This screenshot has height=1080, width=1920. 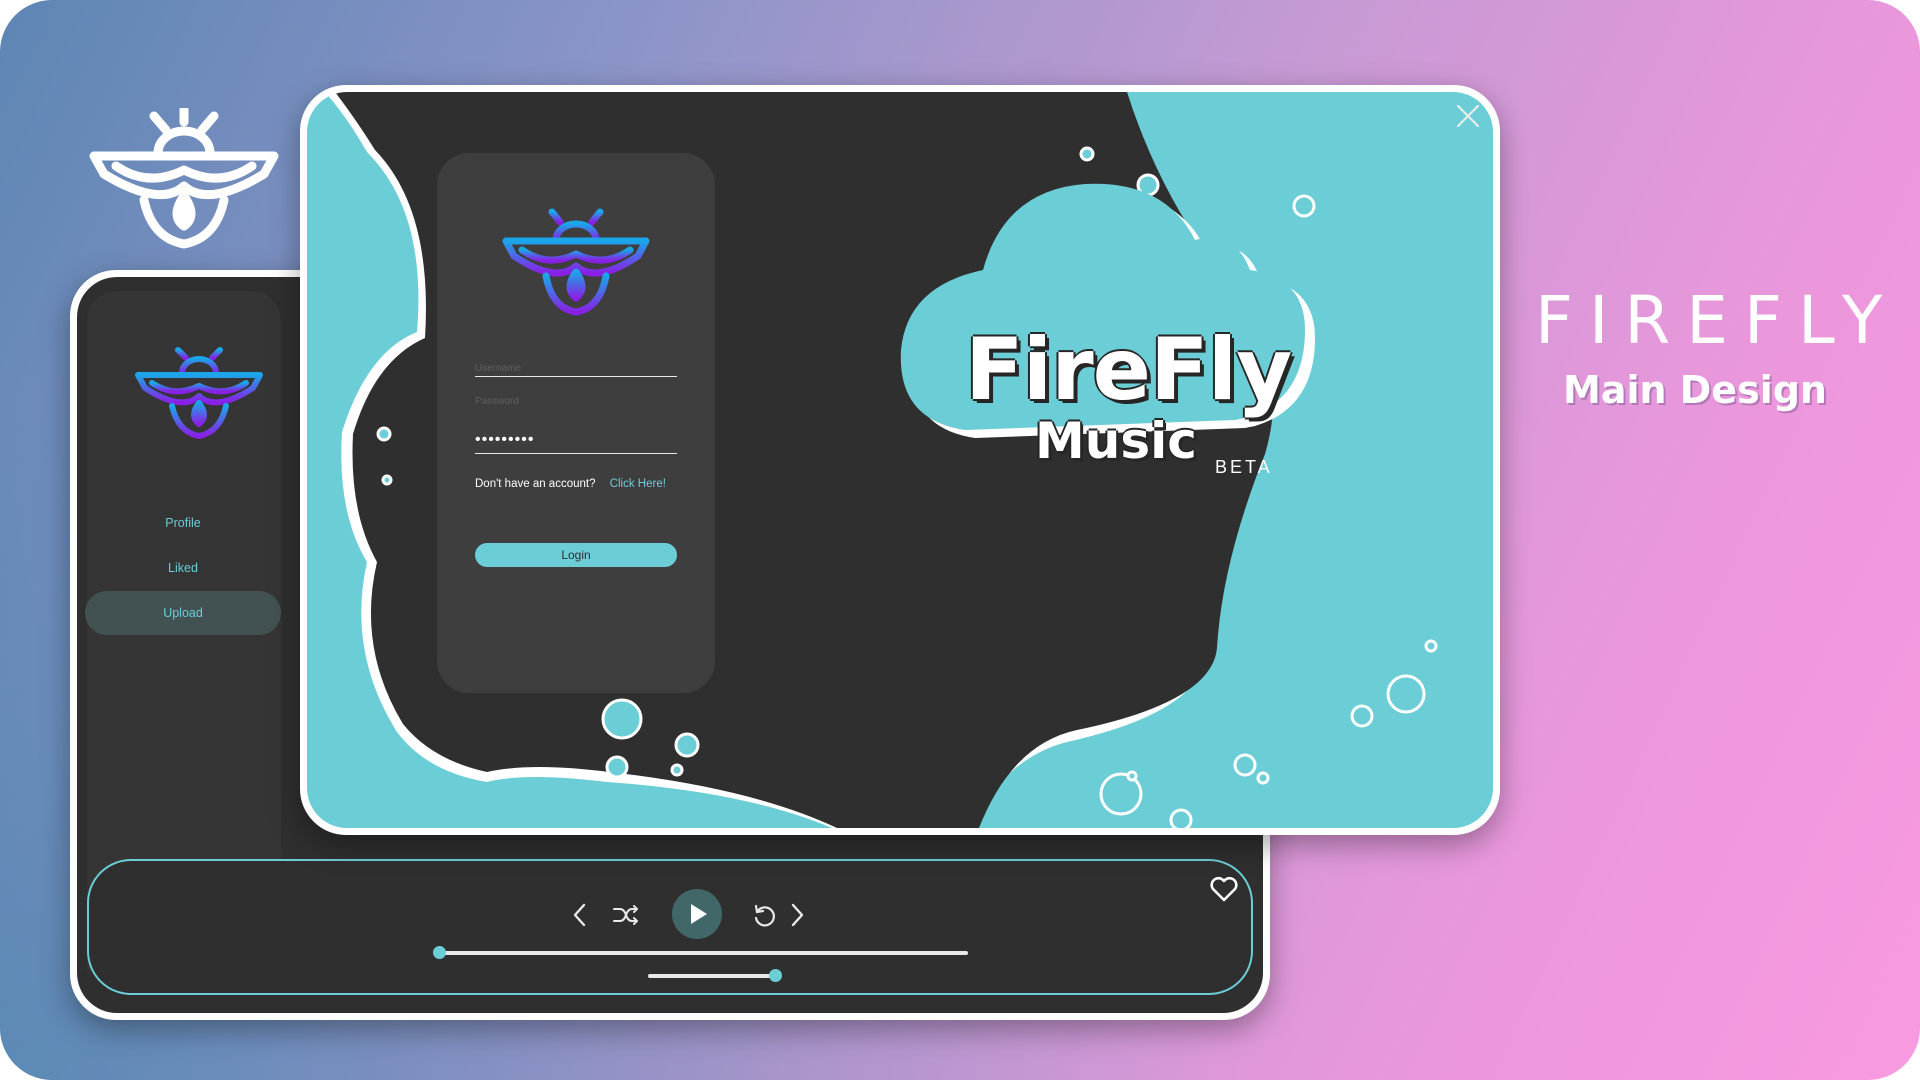 What do you see at coordinates (183, 613) in the screenshot?
I see `sidebar-item-upload: Upload` at bounding box center [183, 613].